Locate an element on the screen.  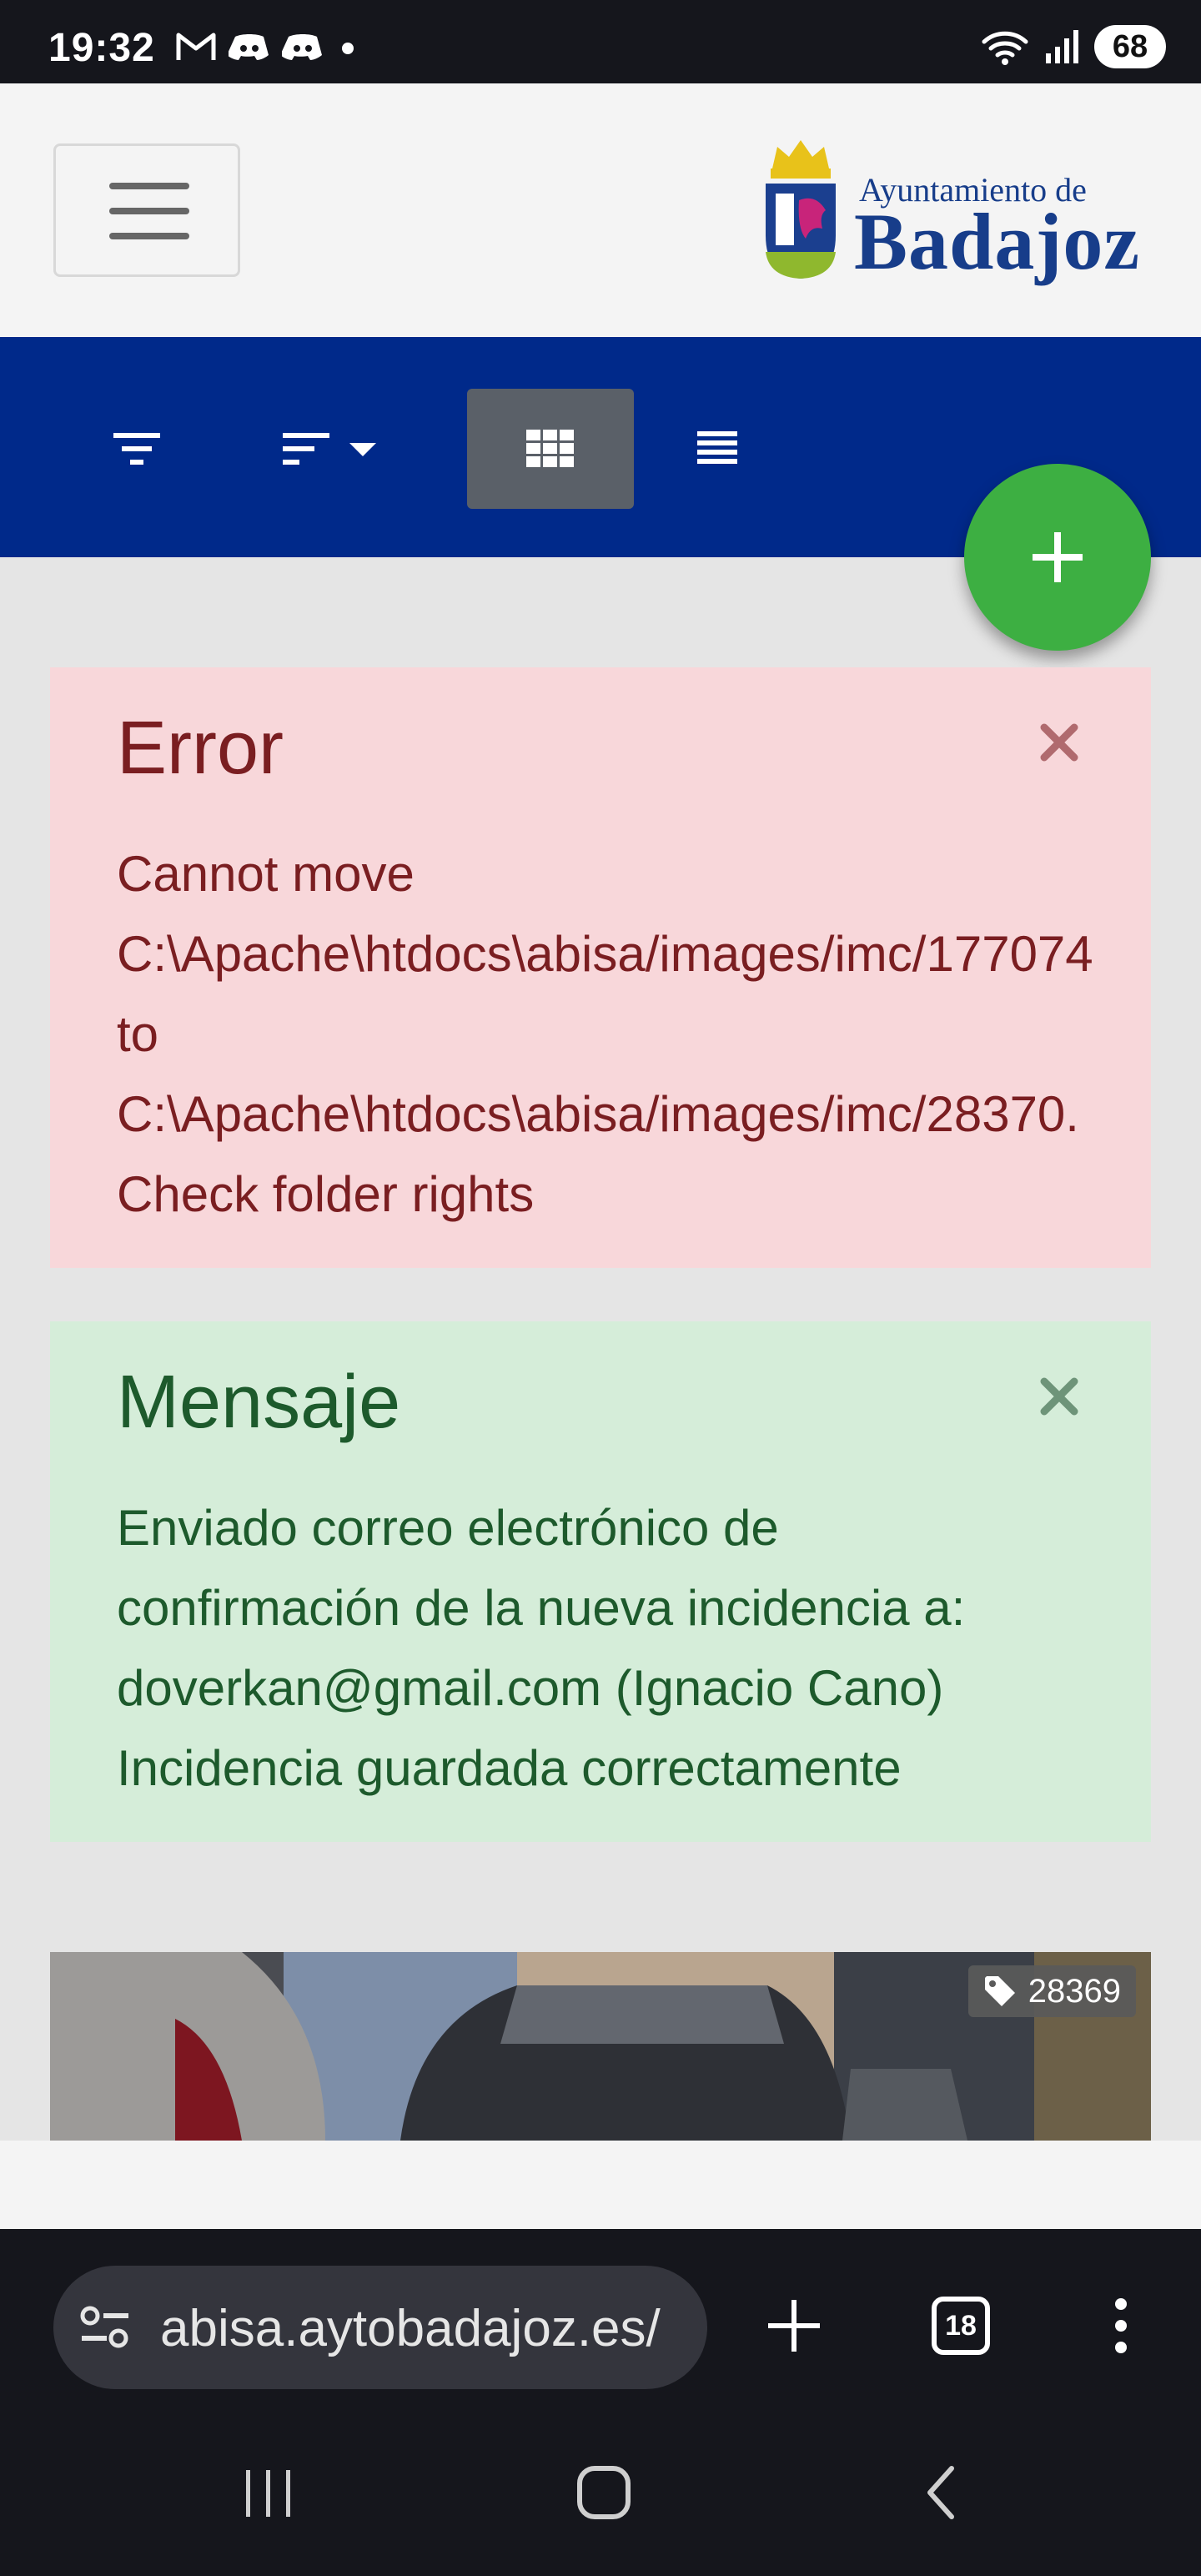
status-right: 68 is located at coordinates (1074, 46).